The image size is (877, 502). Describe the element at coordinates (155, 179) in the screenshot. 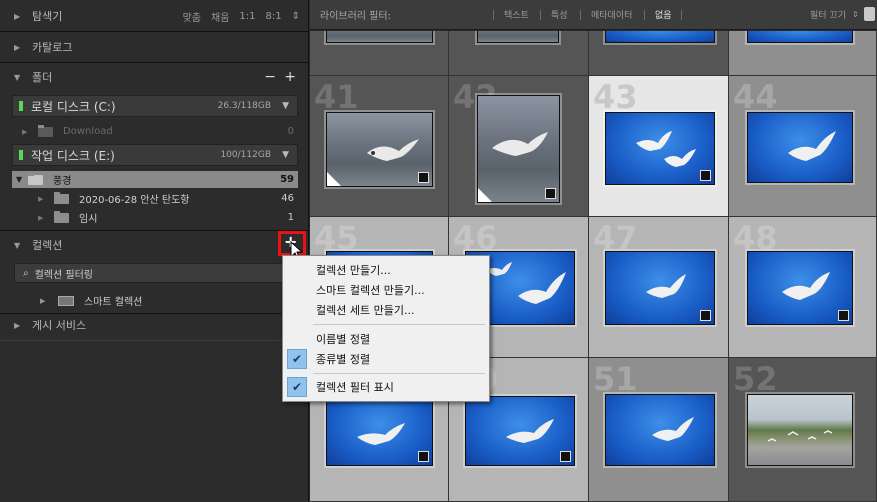

I see `folder-row-landscape: ▼ 풍경 59` at that location.